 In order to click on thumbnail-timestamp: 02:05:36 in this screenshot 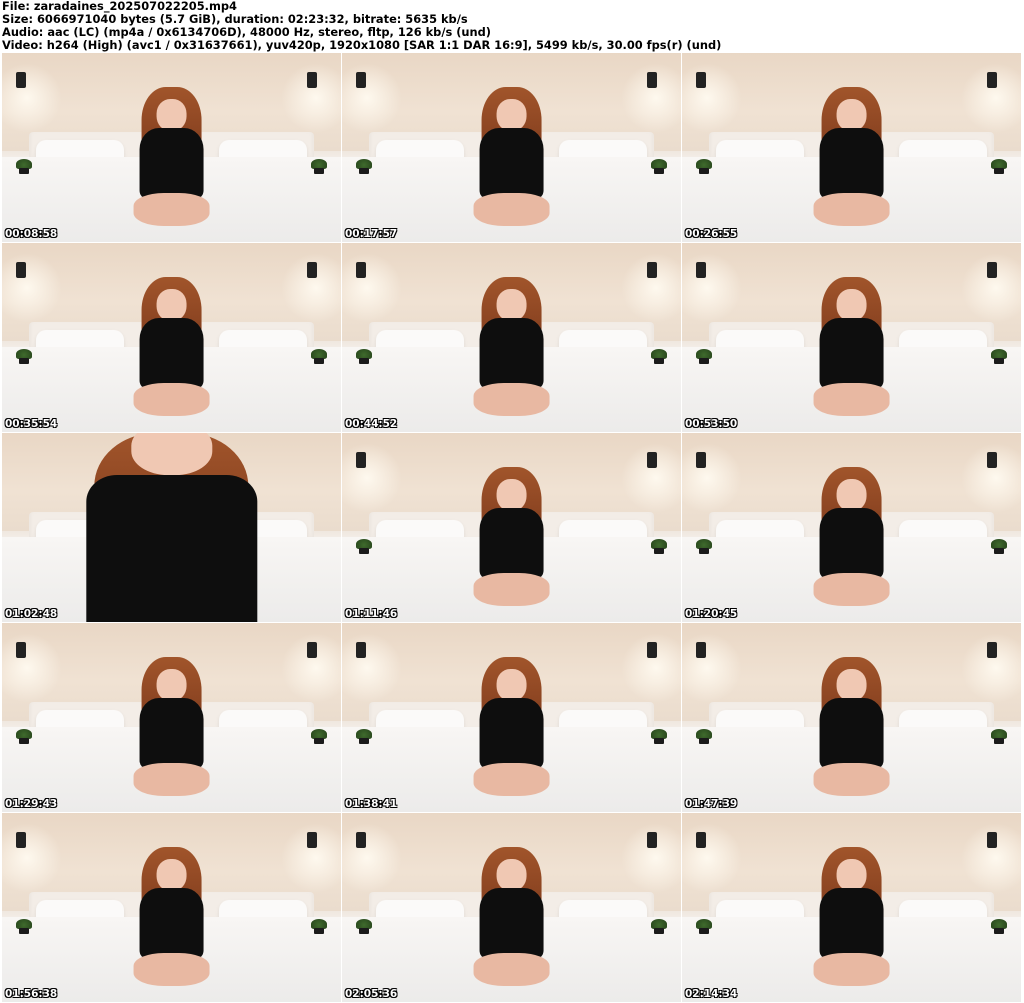, I will do `click(371, 994)`.